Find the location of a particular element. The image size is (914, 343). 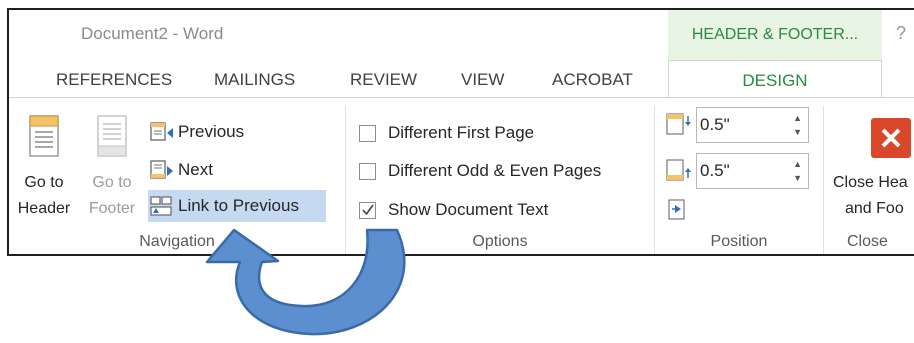

curved-arrow-annotation is located at coordinates (305, 282).